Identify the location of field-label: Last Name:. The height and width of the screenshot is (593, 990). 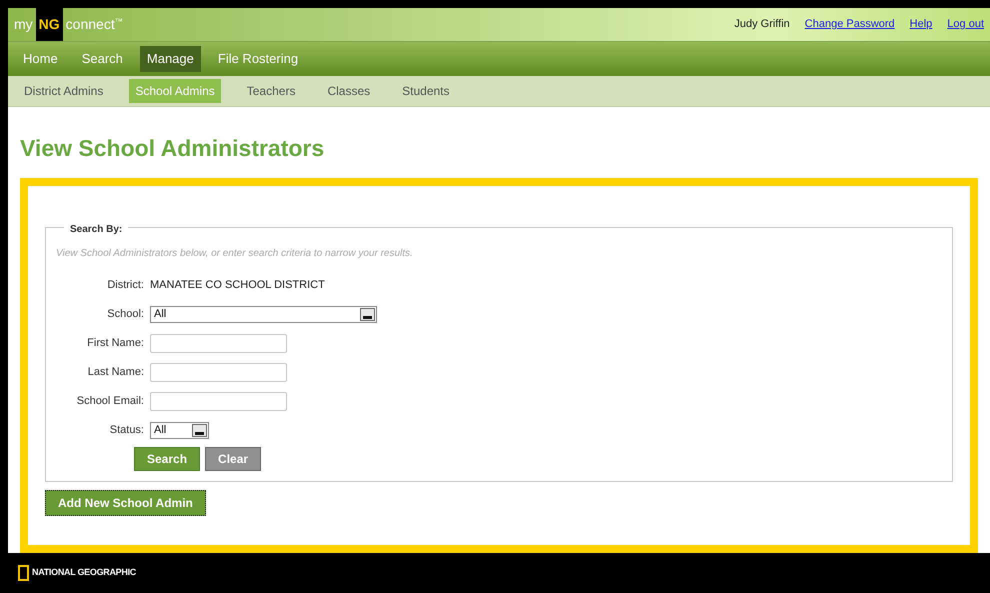
(116, 372).